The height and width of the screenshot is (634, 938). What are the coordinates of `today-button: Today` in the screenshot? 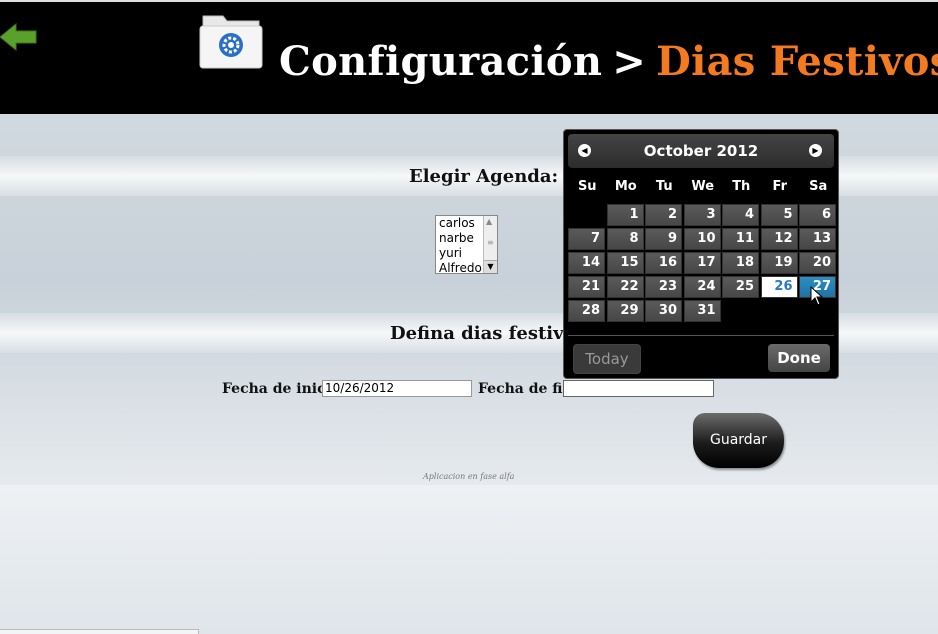 It's located at (607, 359).